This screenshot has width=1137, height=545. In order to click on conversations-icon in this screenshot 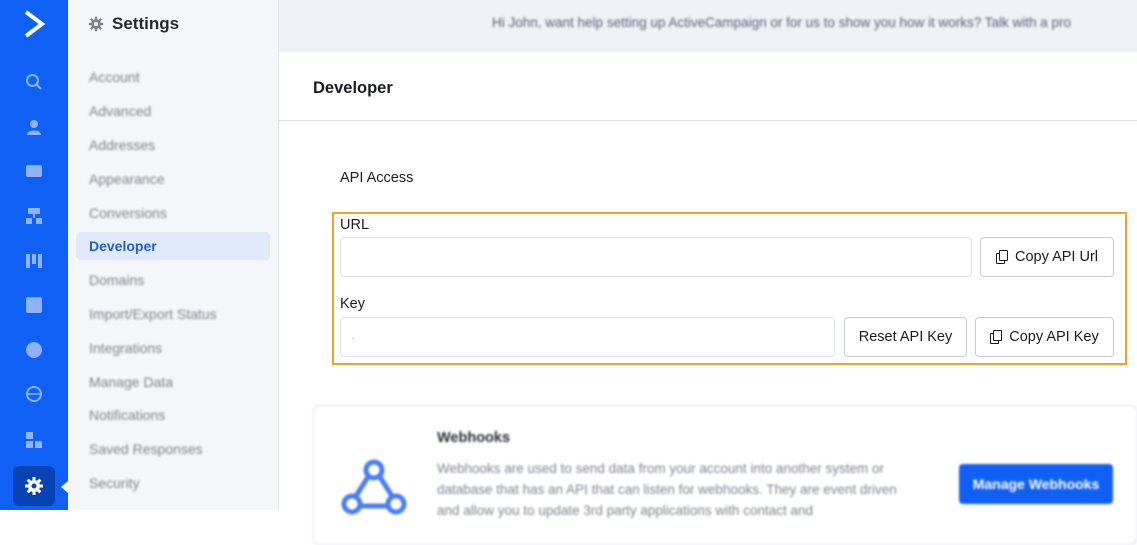, I will do `click(34, 350)`.